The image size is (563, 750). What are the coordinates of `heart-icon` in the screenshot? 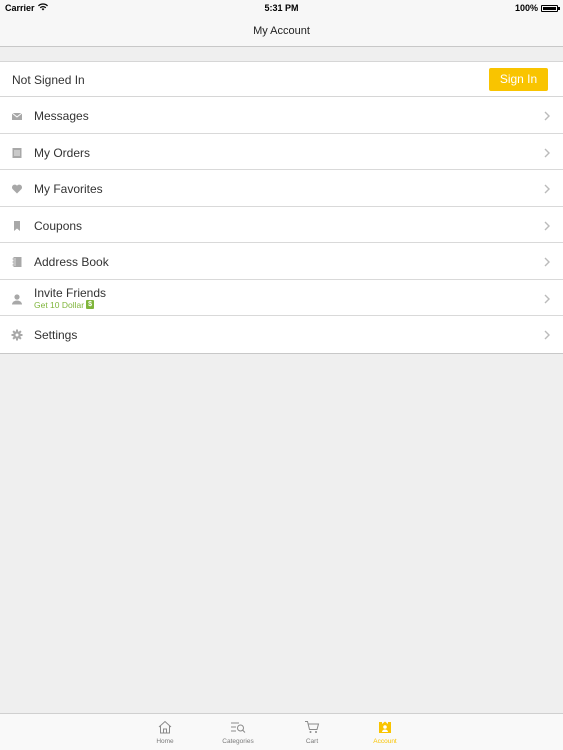 It's located at (17, 188).